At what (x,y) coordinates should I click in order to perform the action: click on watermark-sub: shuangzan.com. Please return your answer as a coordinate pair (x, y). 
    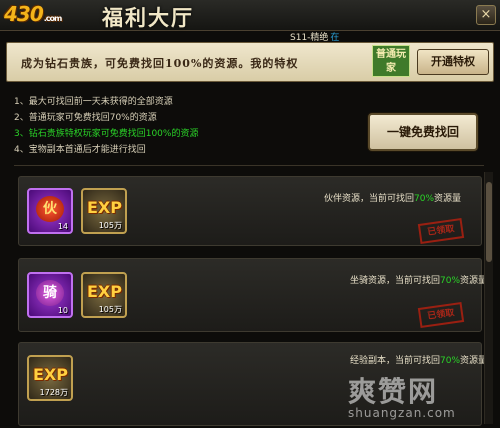
    Looking at the image, I should click on (402, 413).